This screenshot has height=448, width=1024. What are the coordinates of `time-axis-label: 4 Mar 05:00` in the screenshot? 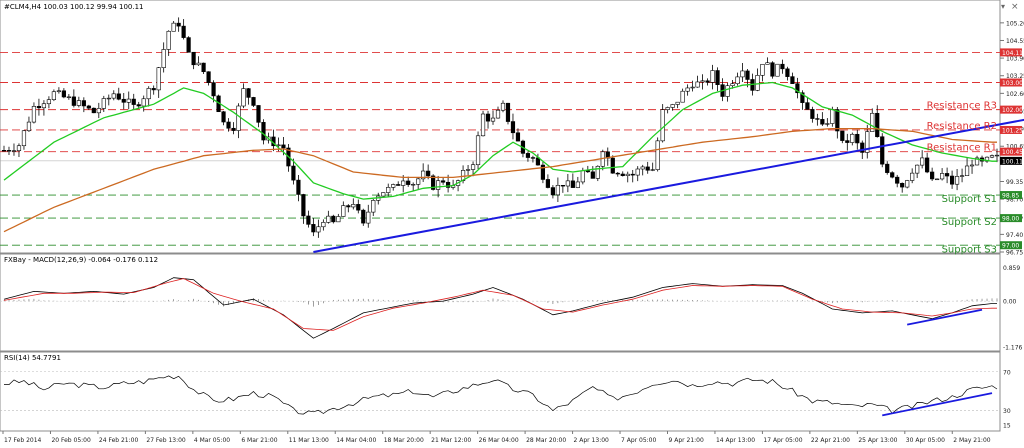 It's located at (212, 440).